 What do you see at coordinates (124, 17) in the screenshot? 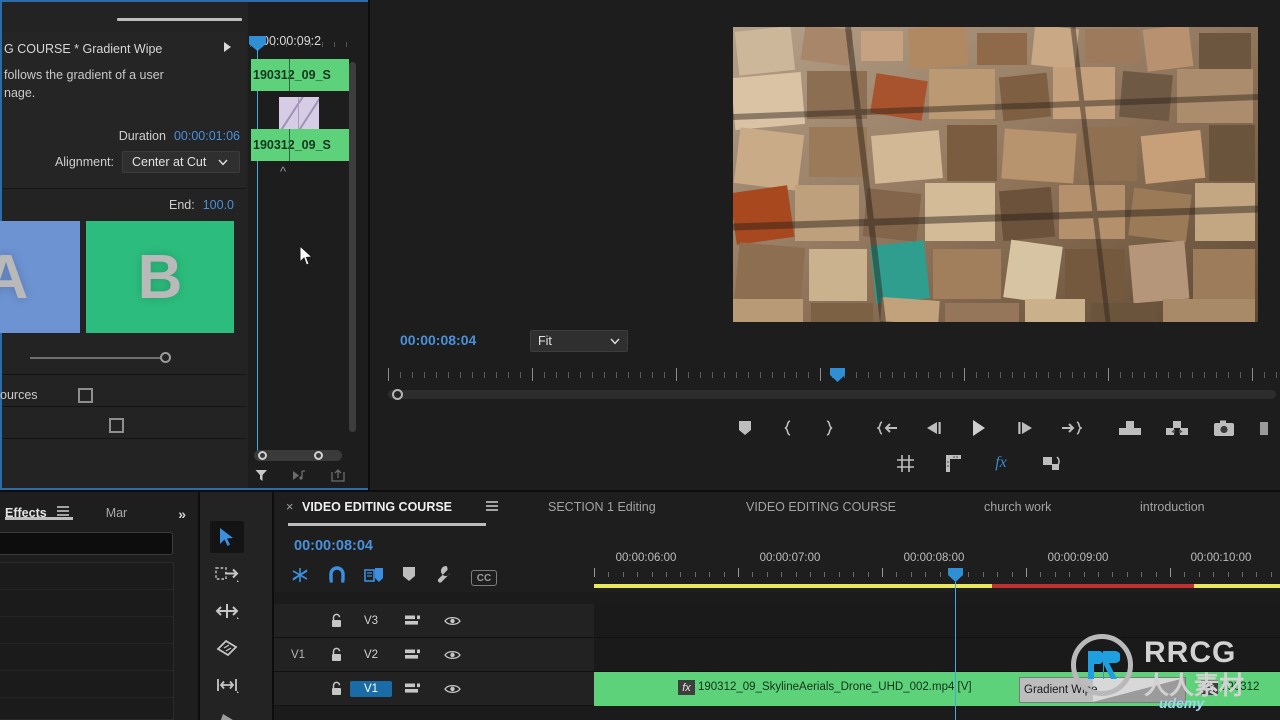
I see `effect-controls-tabstrip` at bounding box center [124, 17].